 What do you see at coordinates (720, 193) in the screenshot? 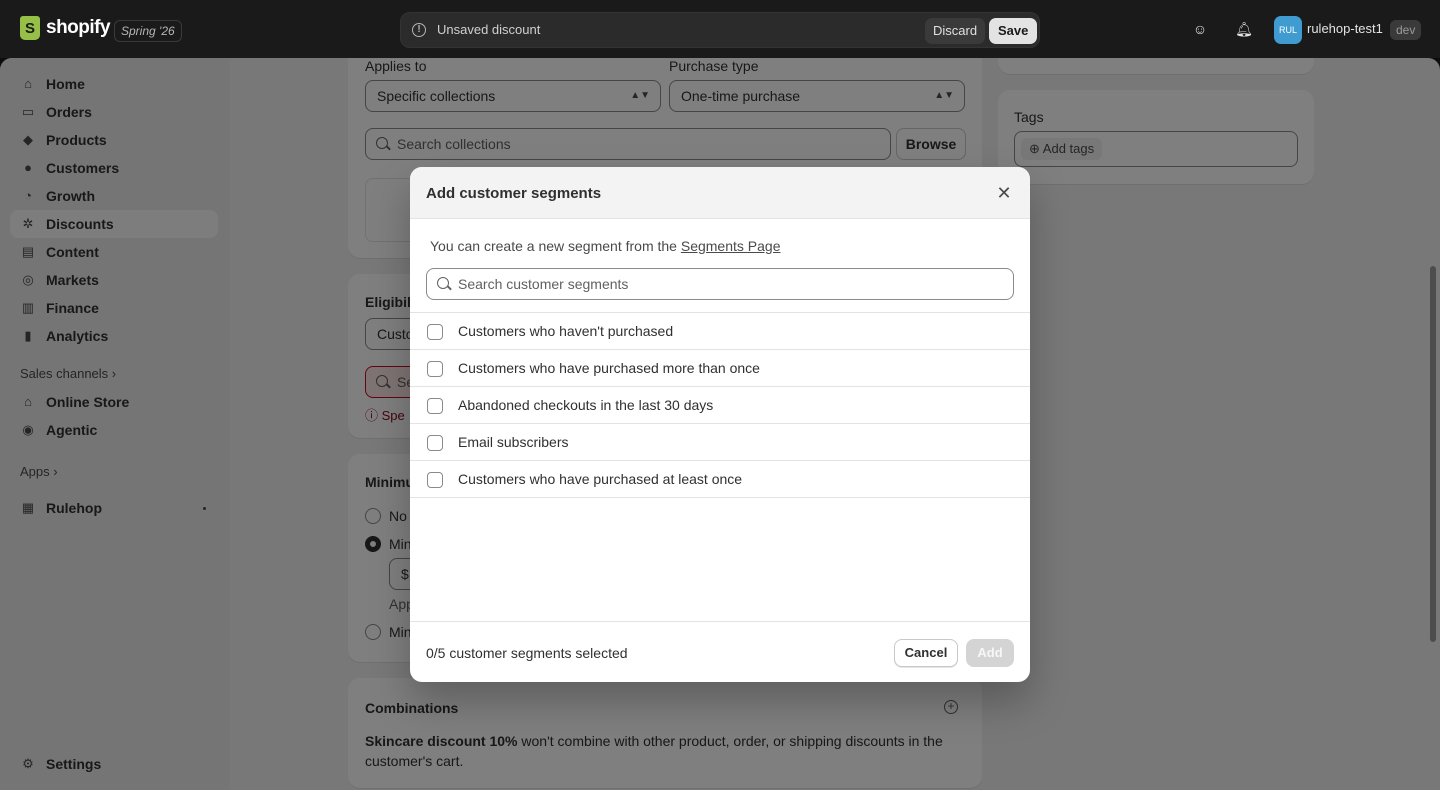
I see `modal-header: Add customer segments ✕` at bounding box center [720, 193].